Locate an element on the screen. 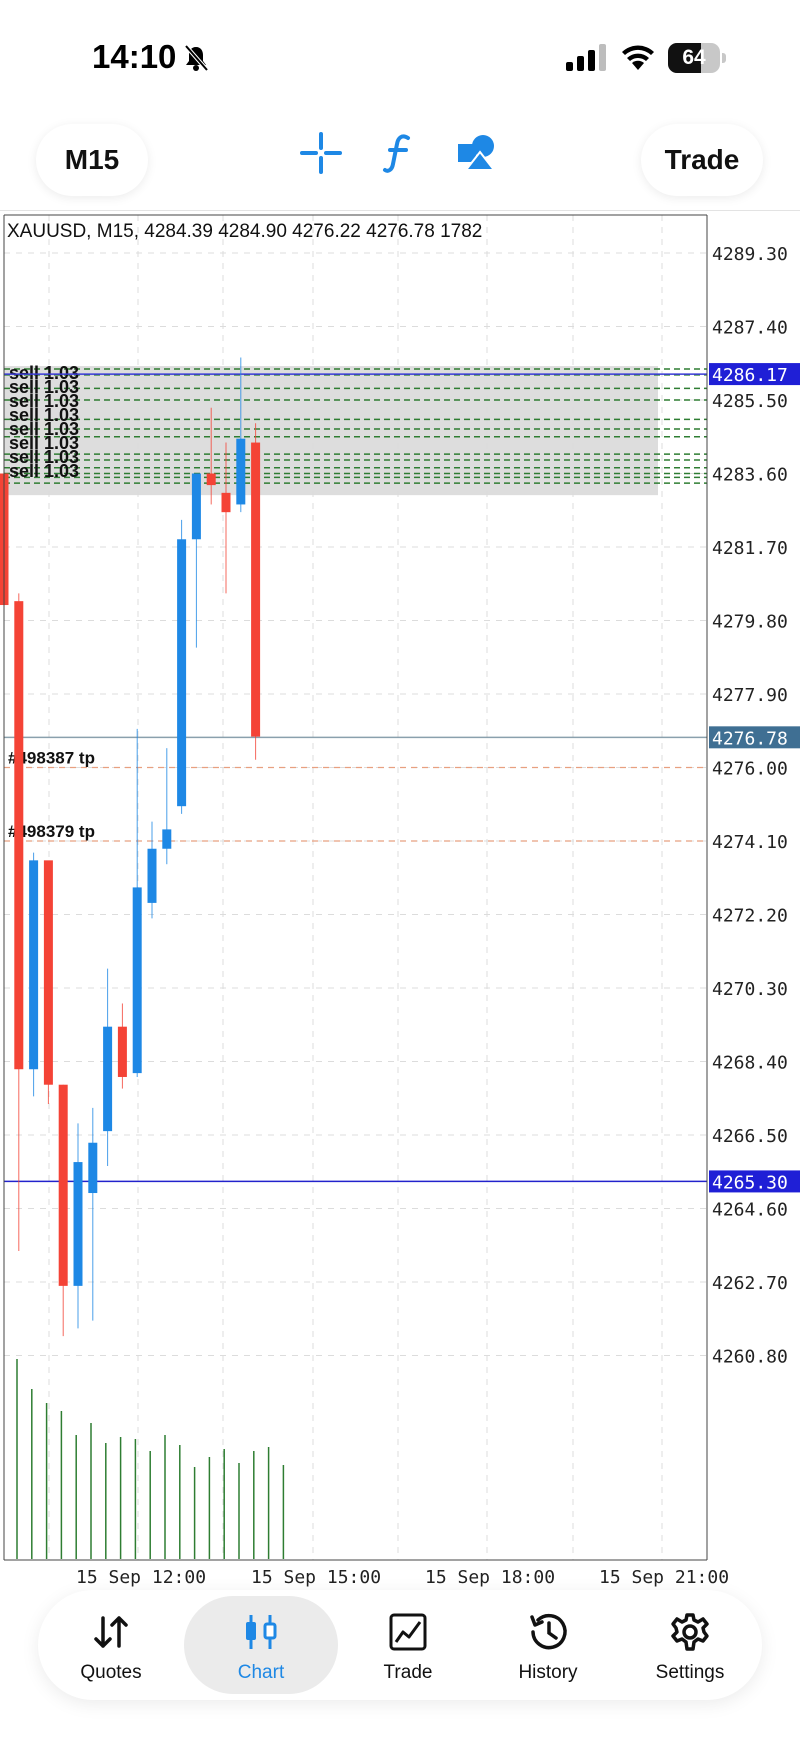 The height and width of the screenshot is (1739, 800). y-tick-label: 4277.90 is located at coordinates (750, 695).